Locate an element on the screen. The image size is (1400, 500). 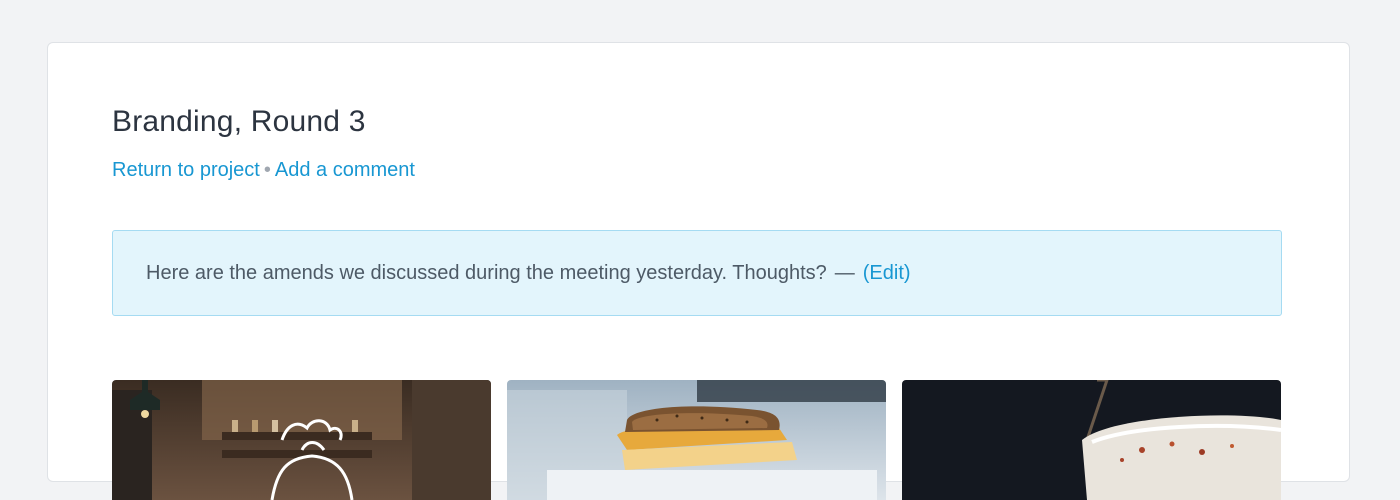
thumbnail-restaurant is located at coordinates (301, 440).